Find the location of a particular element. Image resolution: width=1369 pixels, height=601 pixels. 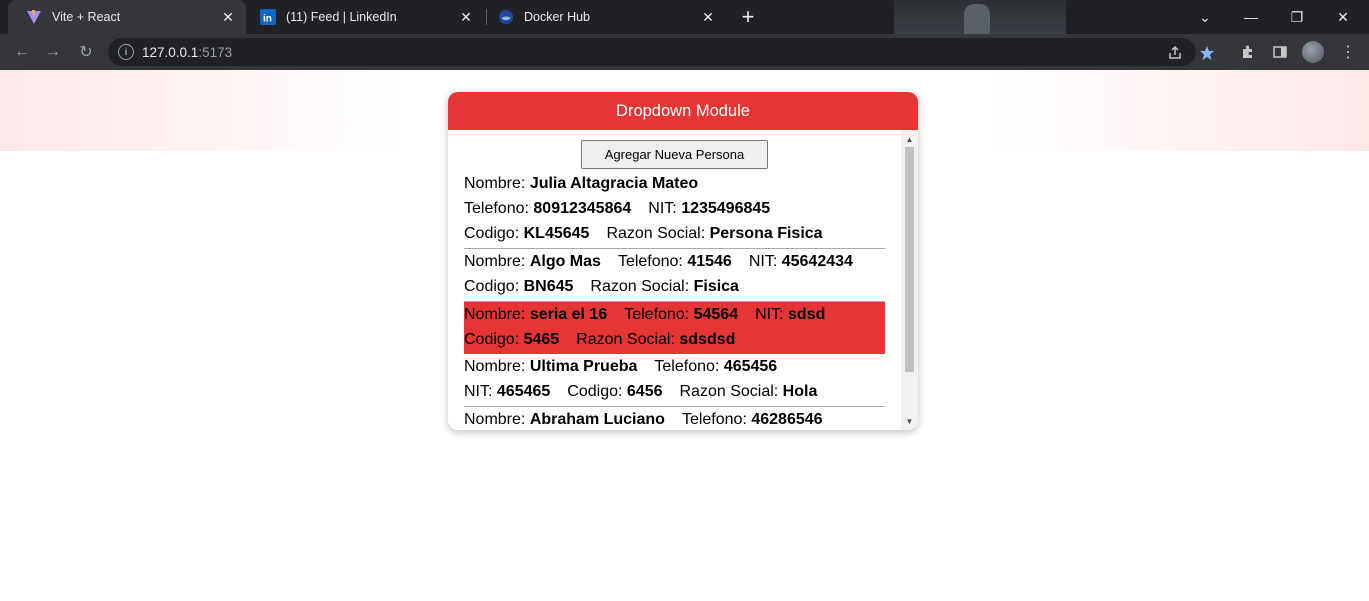

scrollbar-thumb is located at coordinates (909, 259).